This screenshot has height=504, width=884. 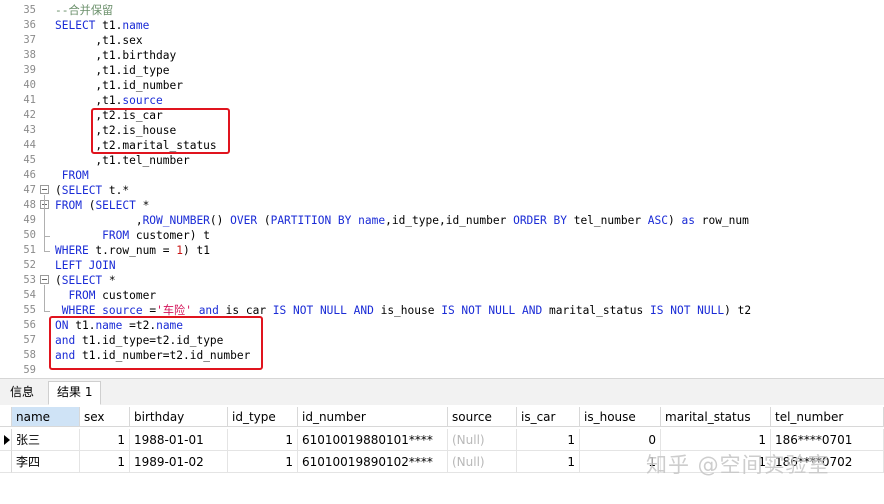 What do you see at coordinates (827, 440) in the screenshot?
I see `table-cell: 186****0701` at bounding box center [827, 440].